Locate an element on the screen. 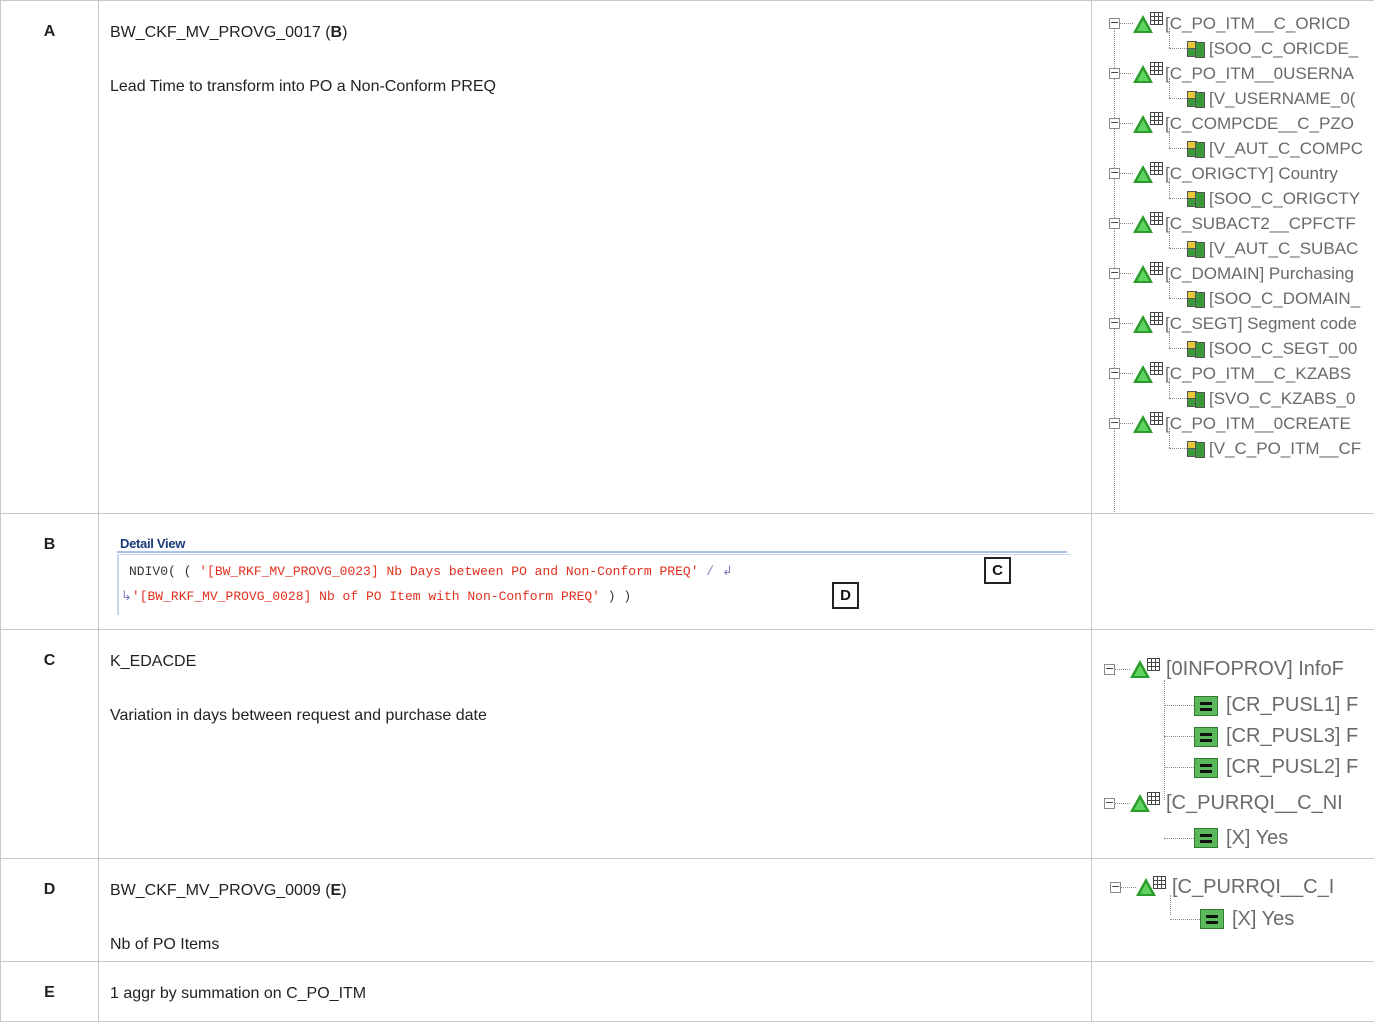 The height and width of the screenshot is (1022, 1374). tree-node: [V_AUT_C_COMPC is located at coordinates (1236, 144).